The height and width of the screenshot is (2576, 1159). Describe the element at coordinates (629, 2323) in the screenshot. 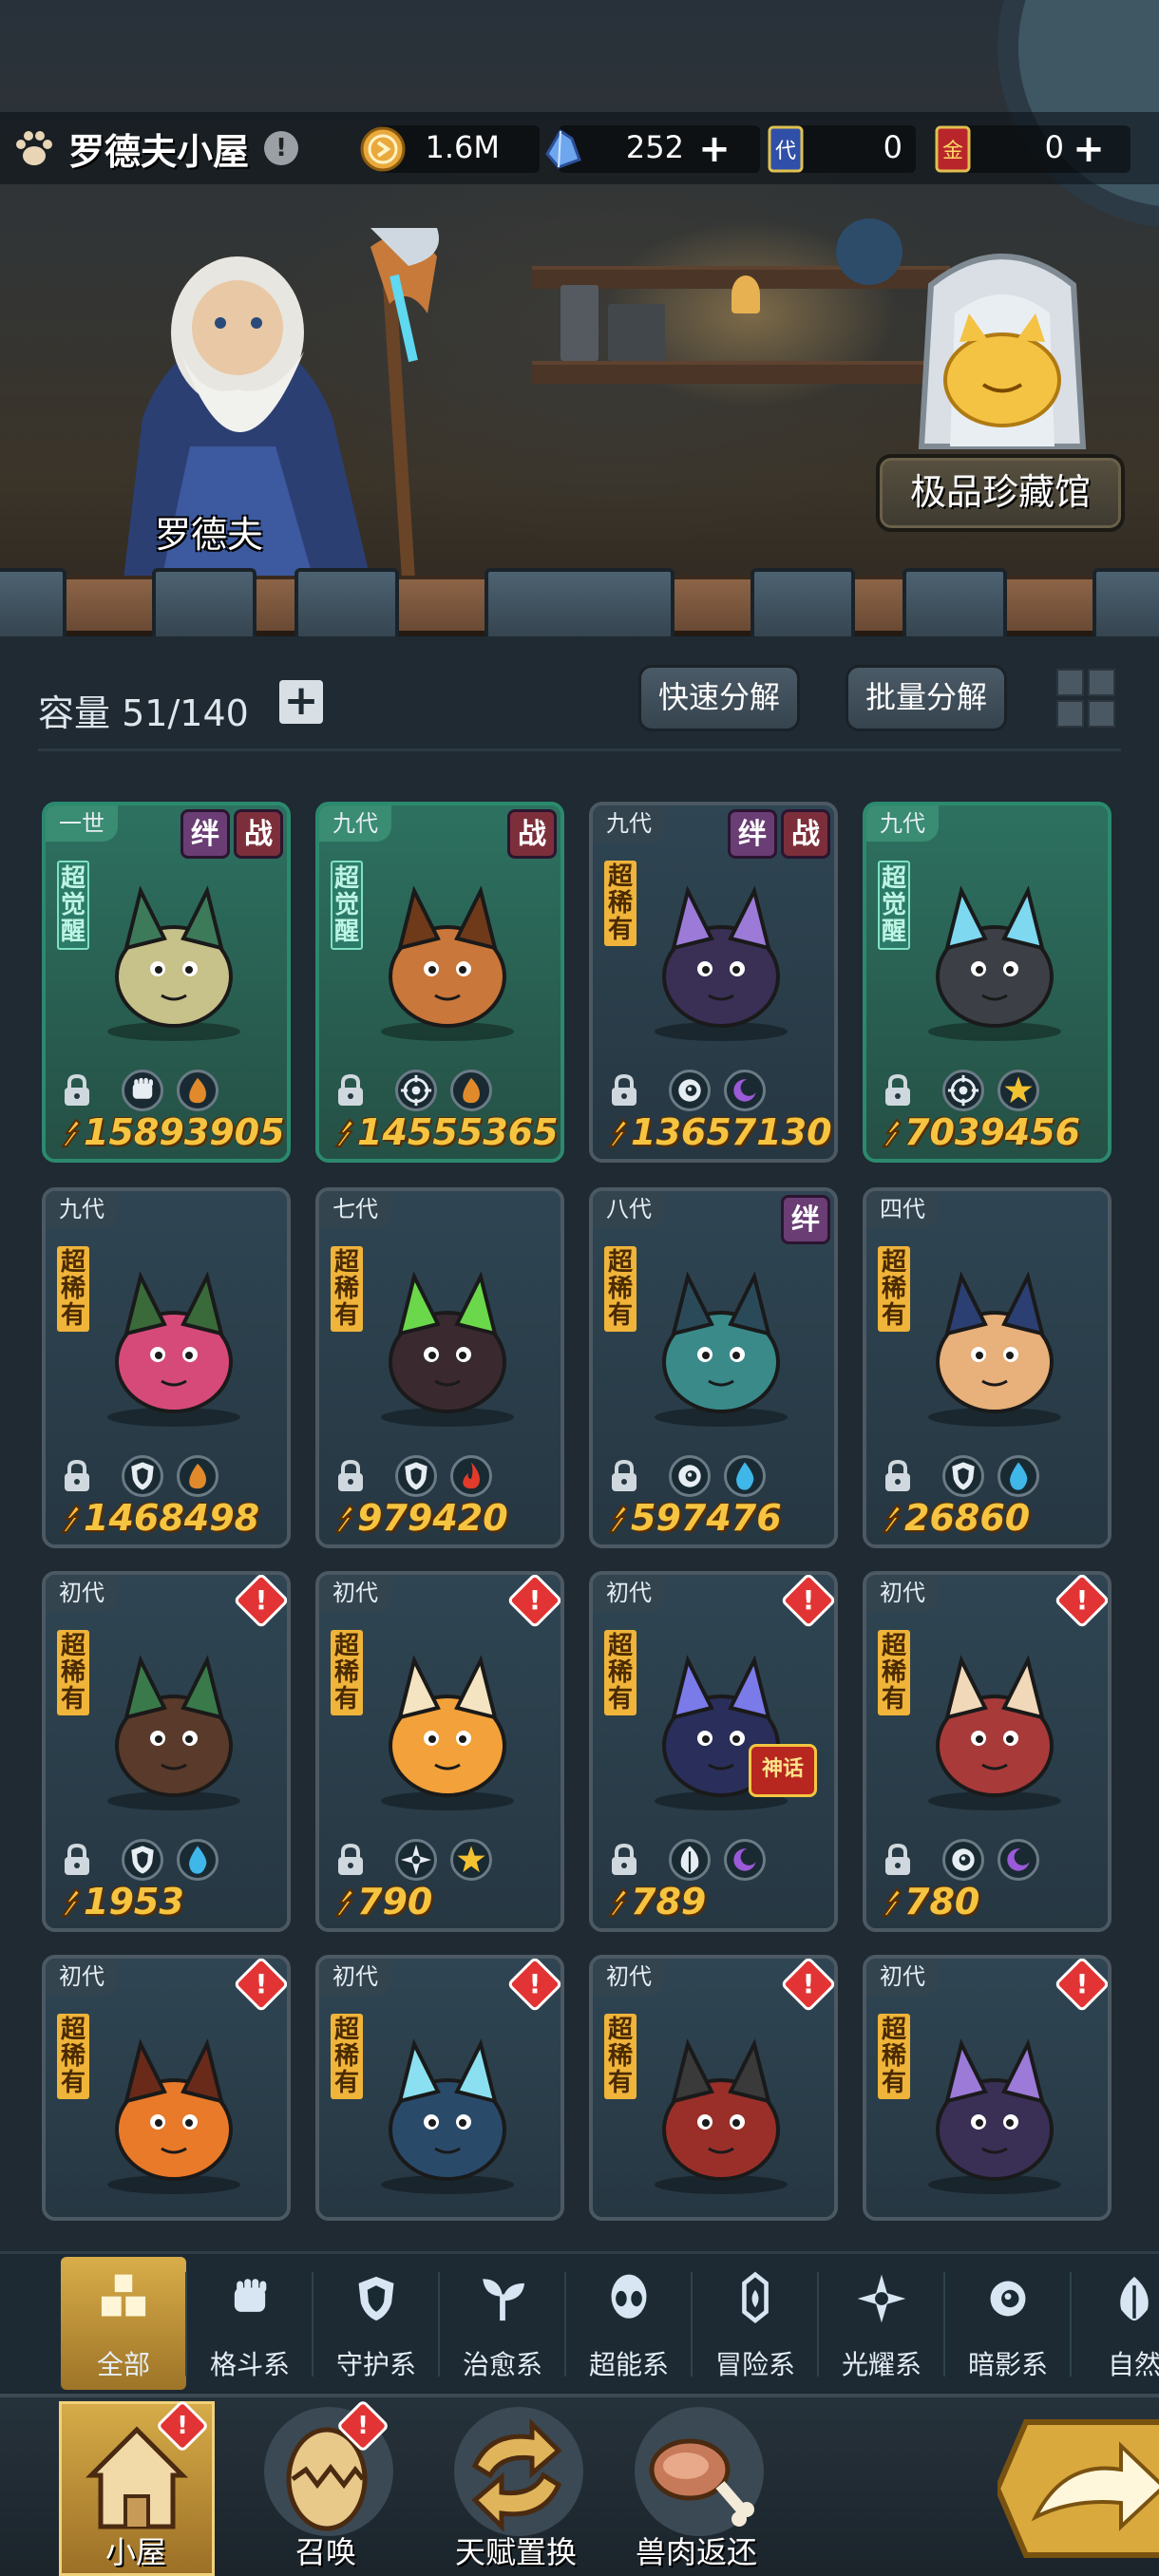

I see `category-tab: 超能系` at that location.